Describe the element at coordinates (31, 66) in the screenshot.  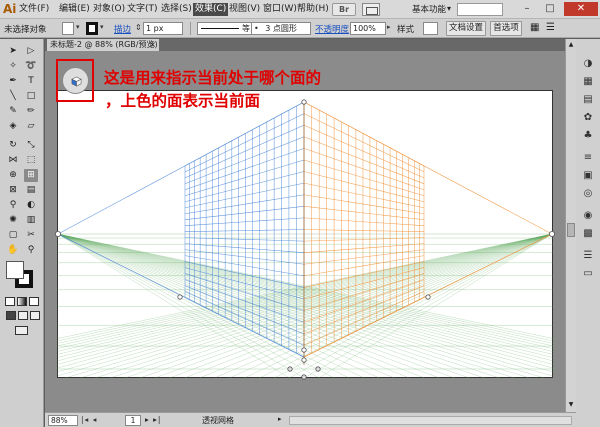
I see `lasso-tool-icon: ➰` at that location.